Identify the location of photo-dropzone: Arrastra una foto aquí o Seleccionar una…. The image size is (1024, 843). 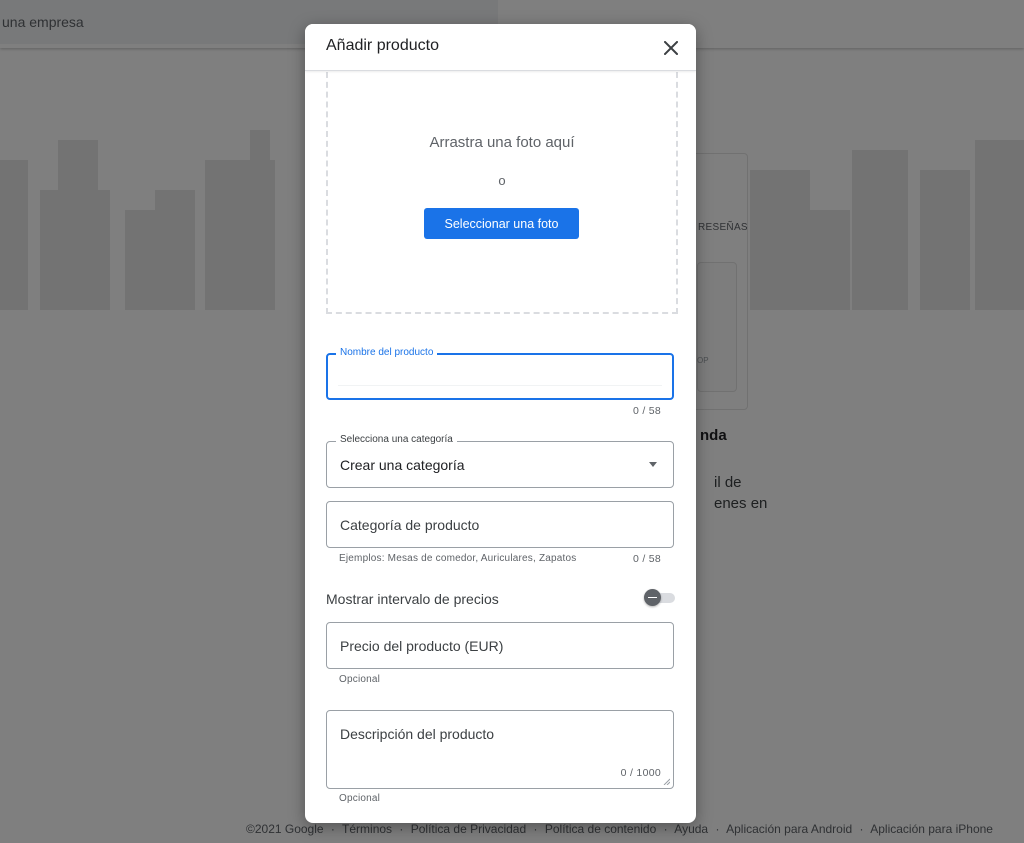
(502, 193).